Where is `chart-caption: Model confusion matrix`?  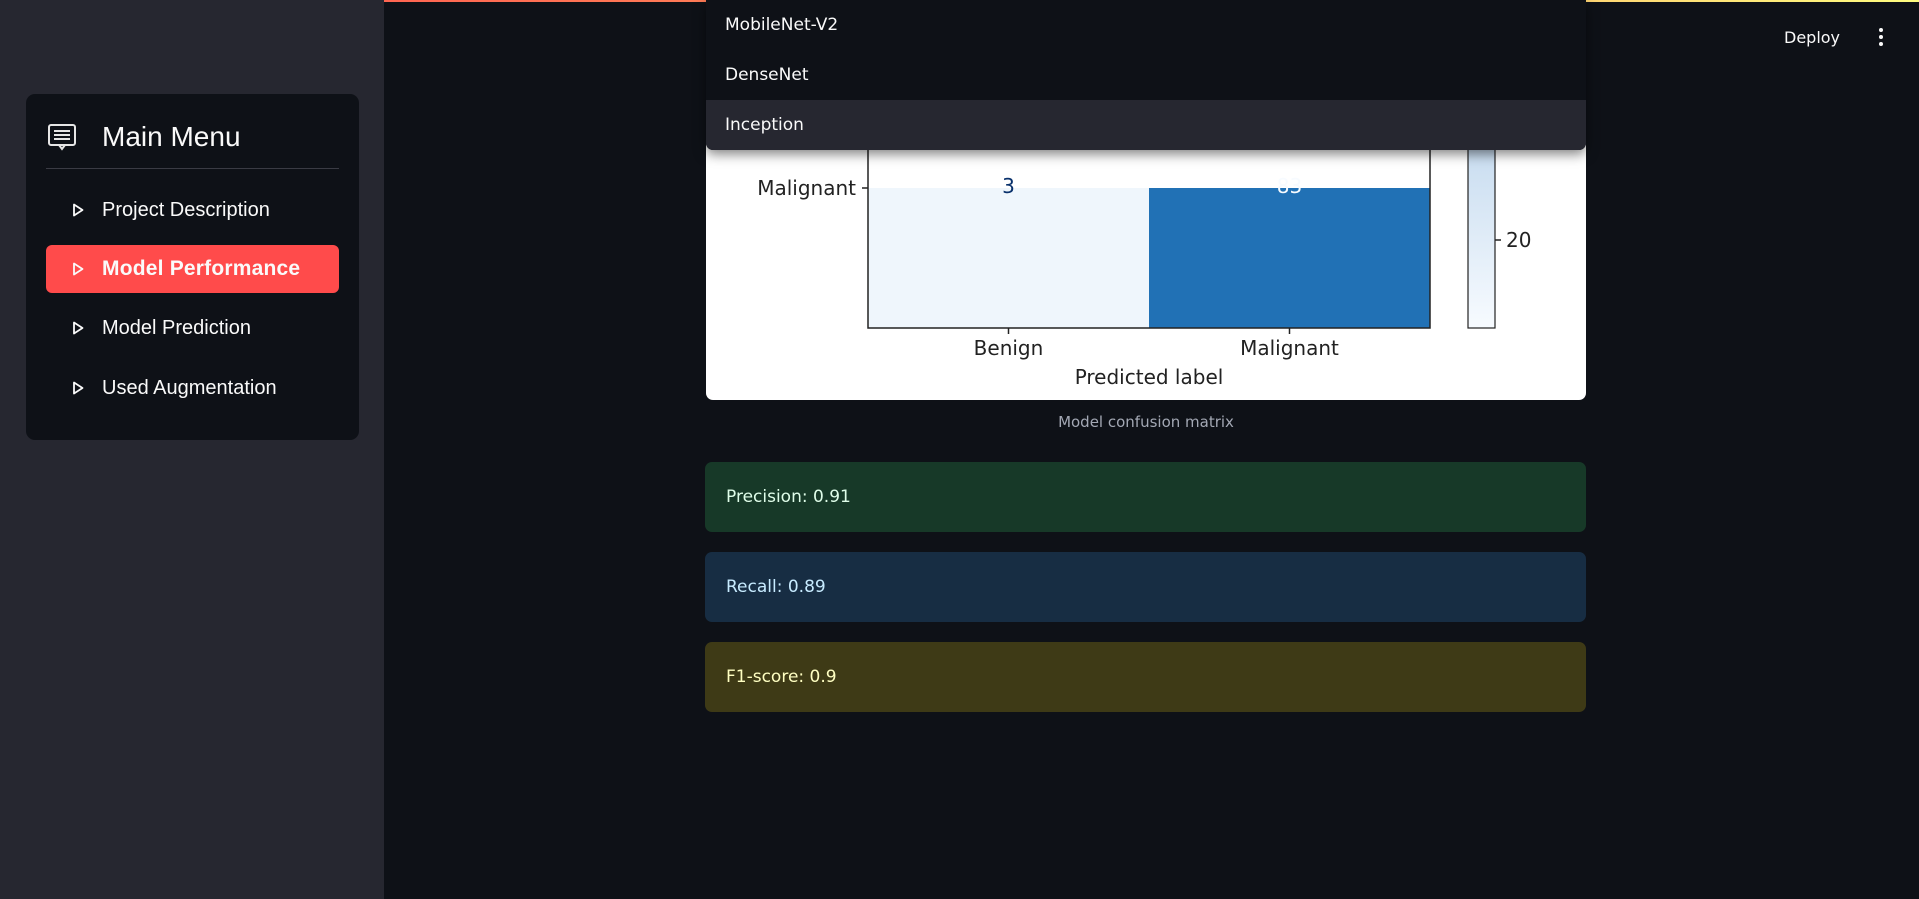
chart-caption: Model confusion matrix is located at coordinates (1146, 422).